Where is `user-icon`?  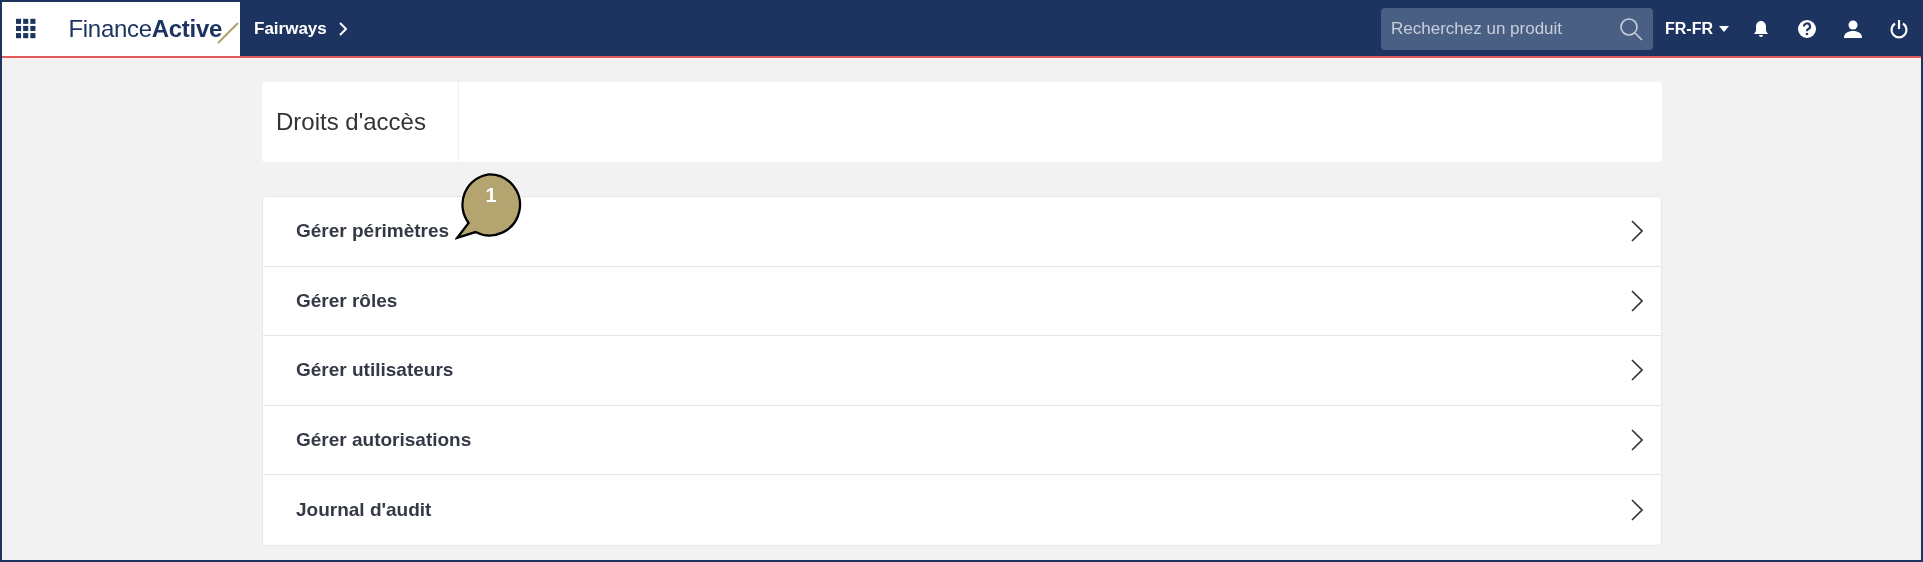 user-icon is located at coordinates (1853, 29).